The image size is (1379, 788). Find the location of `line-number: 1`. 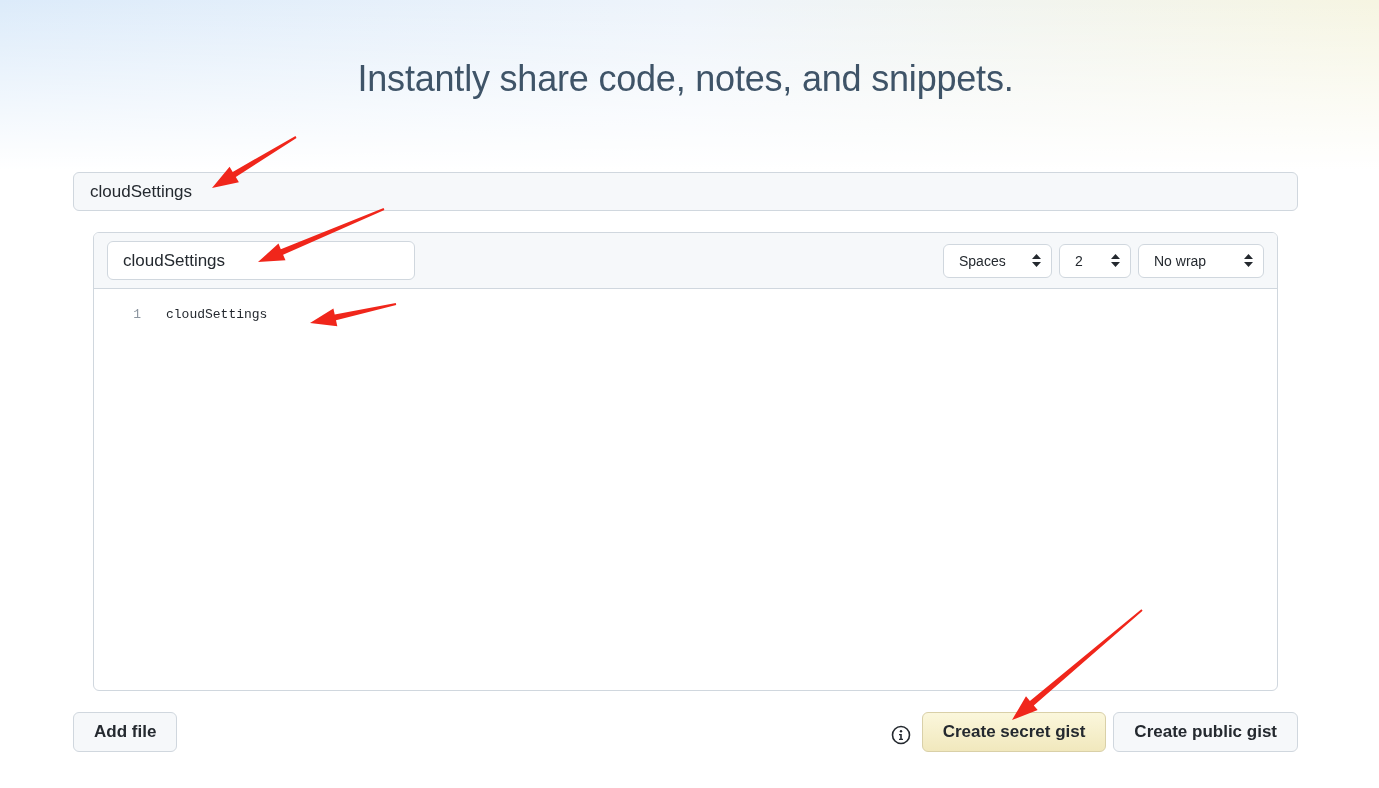

line-number: 1 is located at coordinates (136, 314).